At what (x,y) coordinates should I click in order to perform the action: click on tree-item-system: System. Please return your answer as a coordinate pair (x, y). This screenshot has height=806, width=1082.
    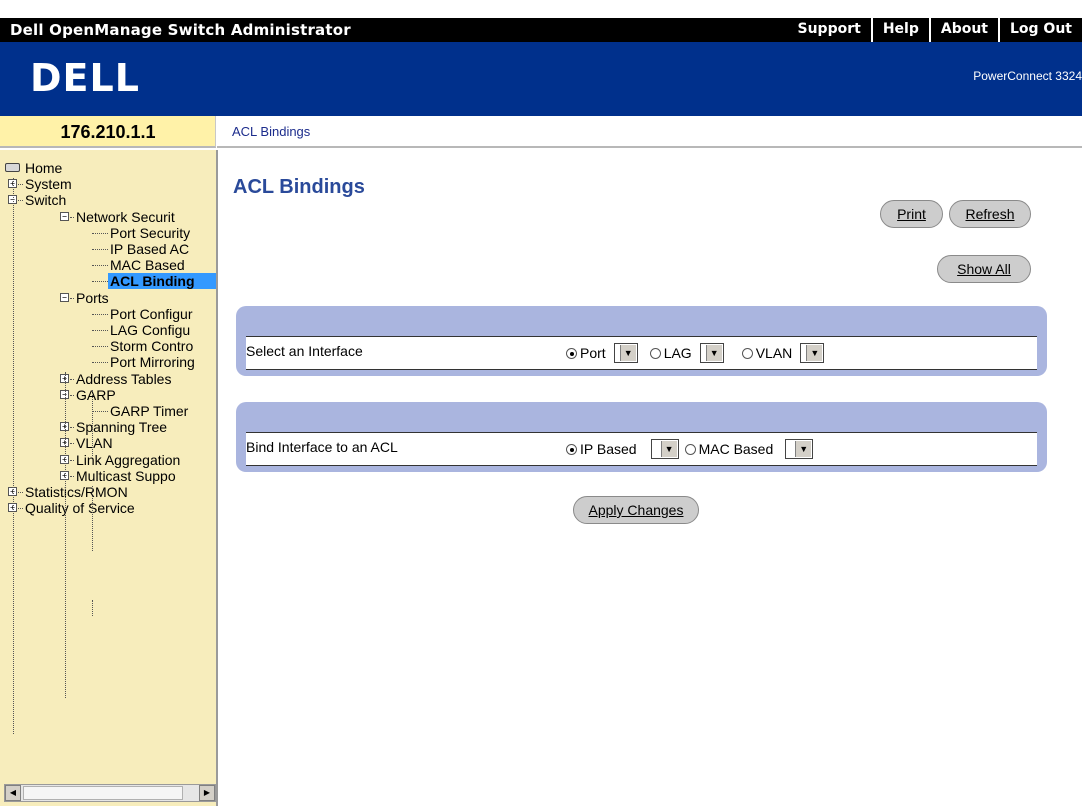
    Looking at the image, I should click on (48, 184).